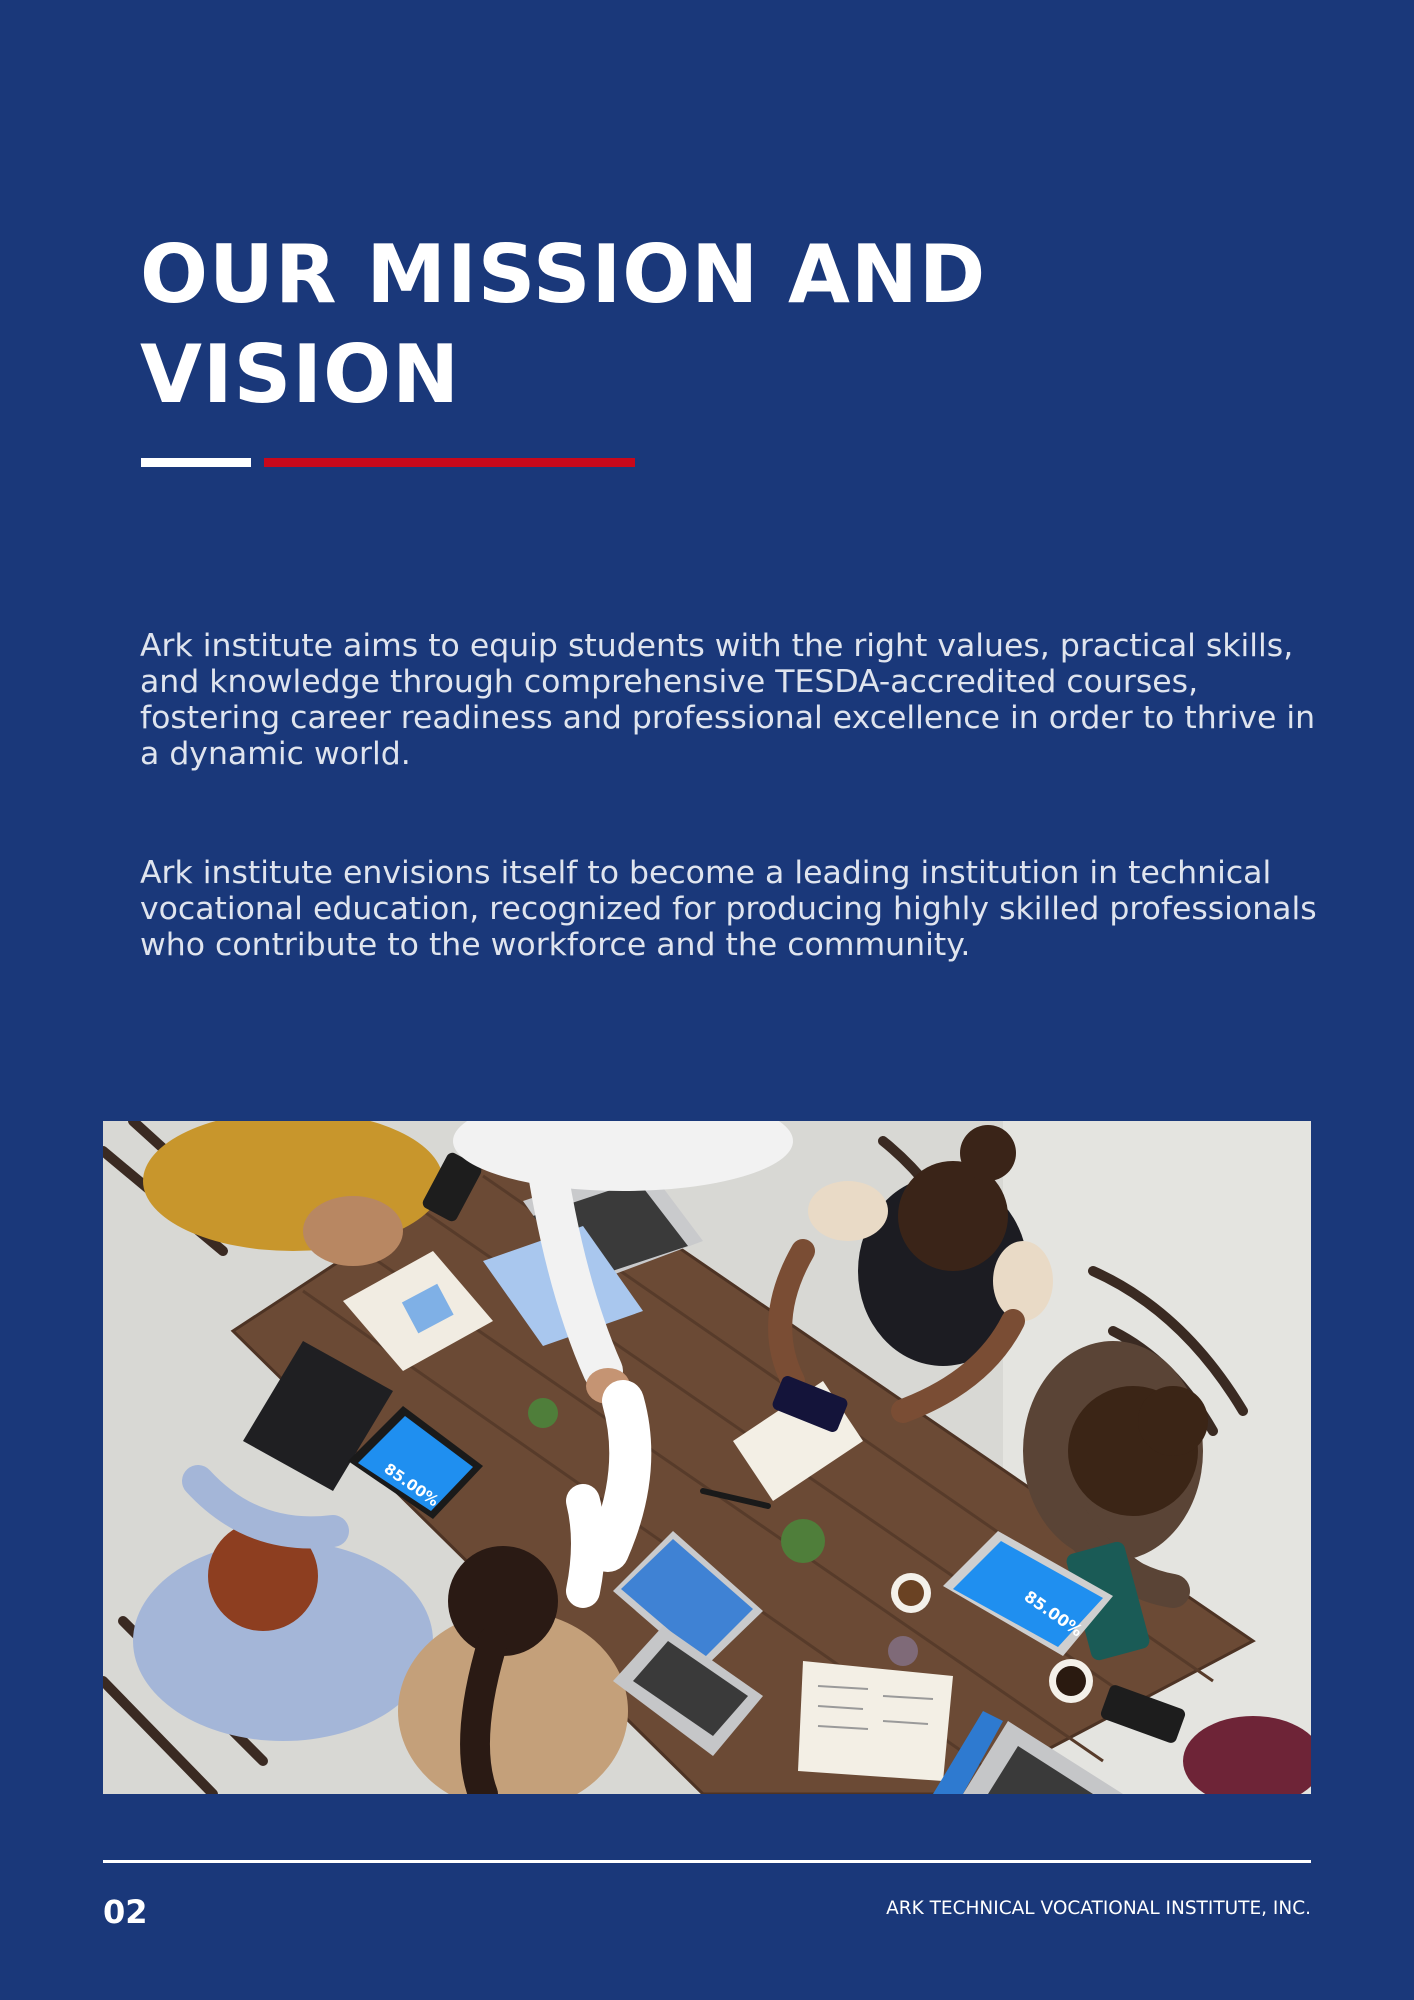 The width and height of the screenshot is (1414, 2000). Describe the element at coordinates (196, 462) in the screenshot. I see `title-underline-white` at that location.